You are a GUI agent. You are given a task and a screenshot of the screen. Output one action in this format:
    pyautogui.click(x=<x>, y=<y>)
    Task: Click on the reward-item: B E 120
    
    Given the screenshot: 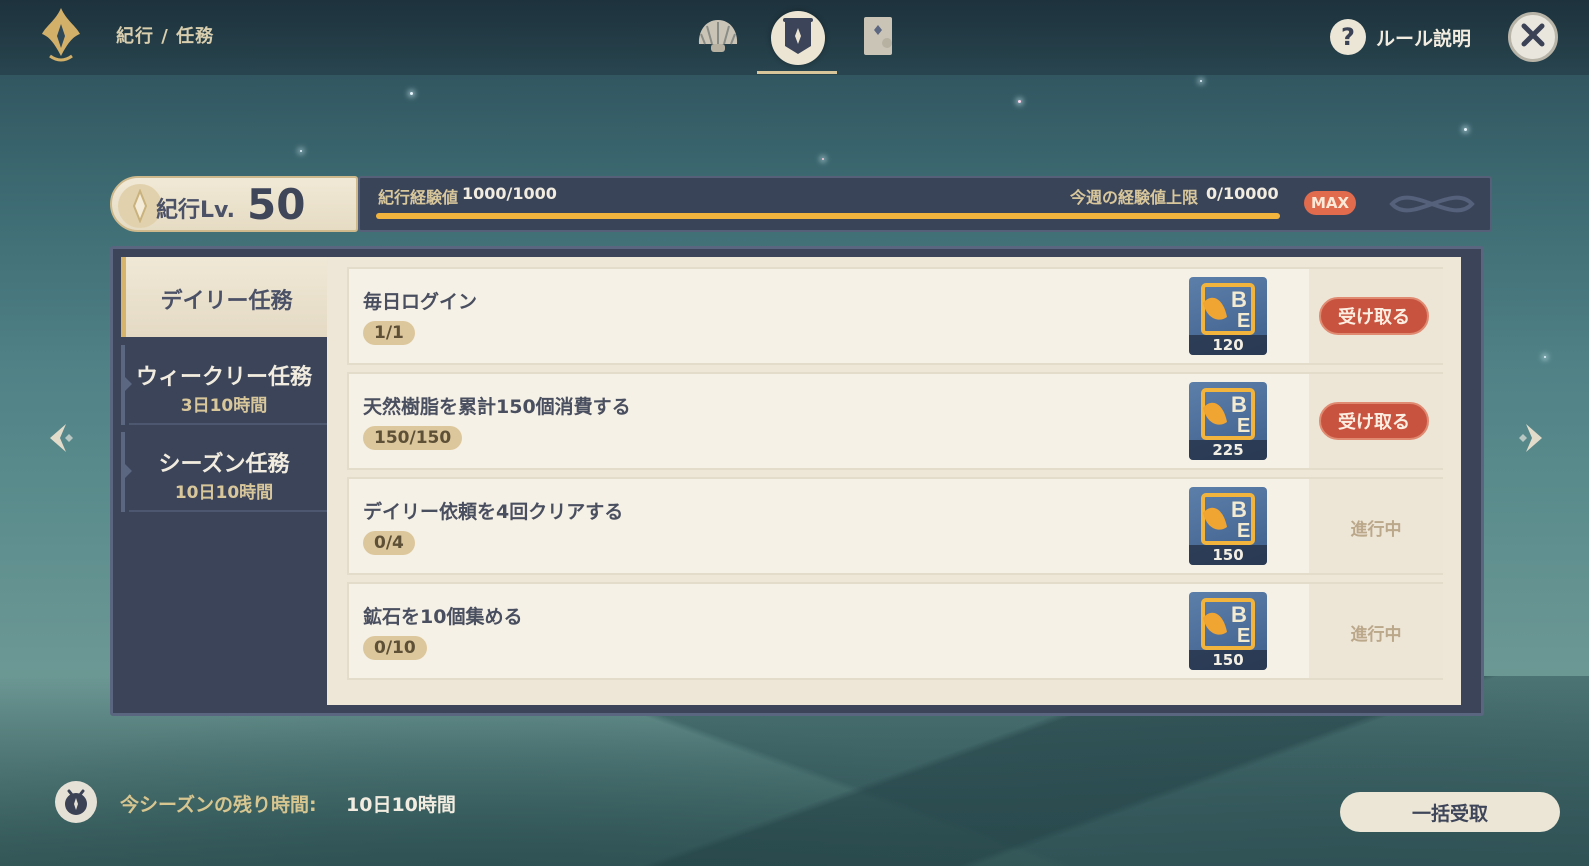 What is the action you would take?
    pyautogui.click(x=1228, y=316)
    